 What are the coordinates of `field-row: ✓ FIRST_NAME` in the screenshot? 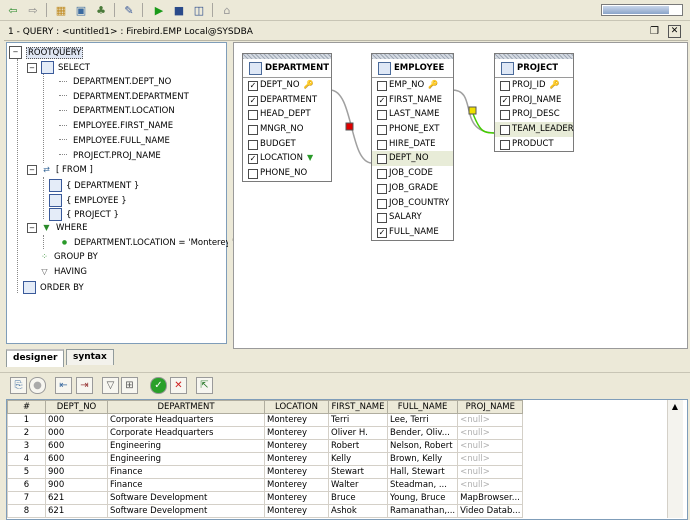 It's located at (412, 100).